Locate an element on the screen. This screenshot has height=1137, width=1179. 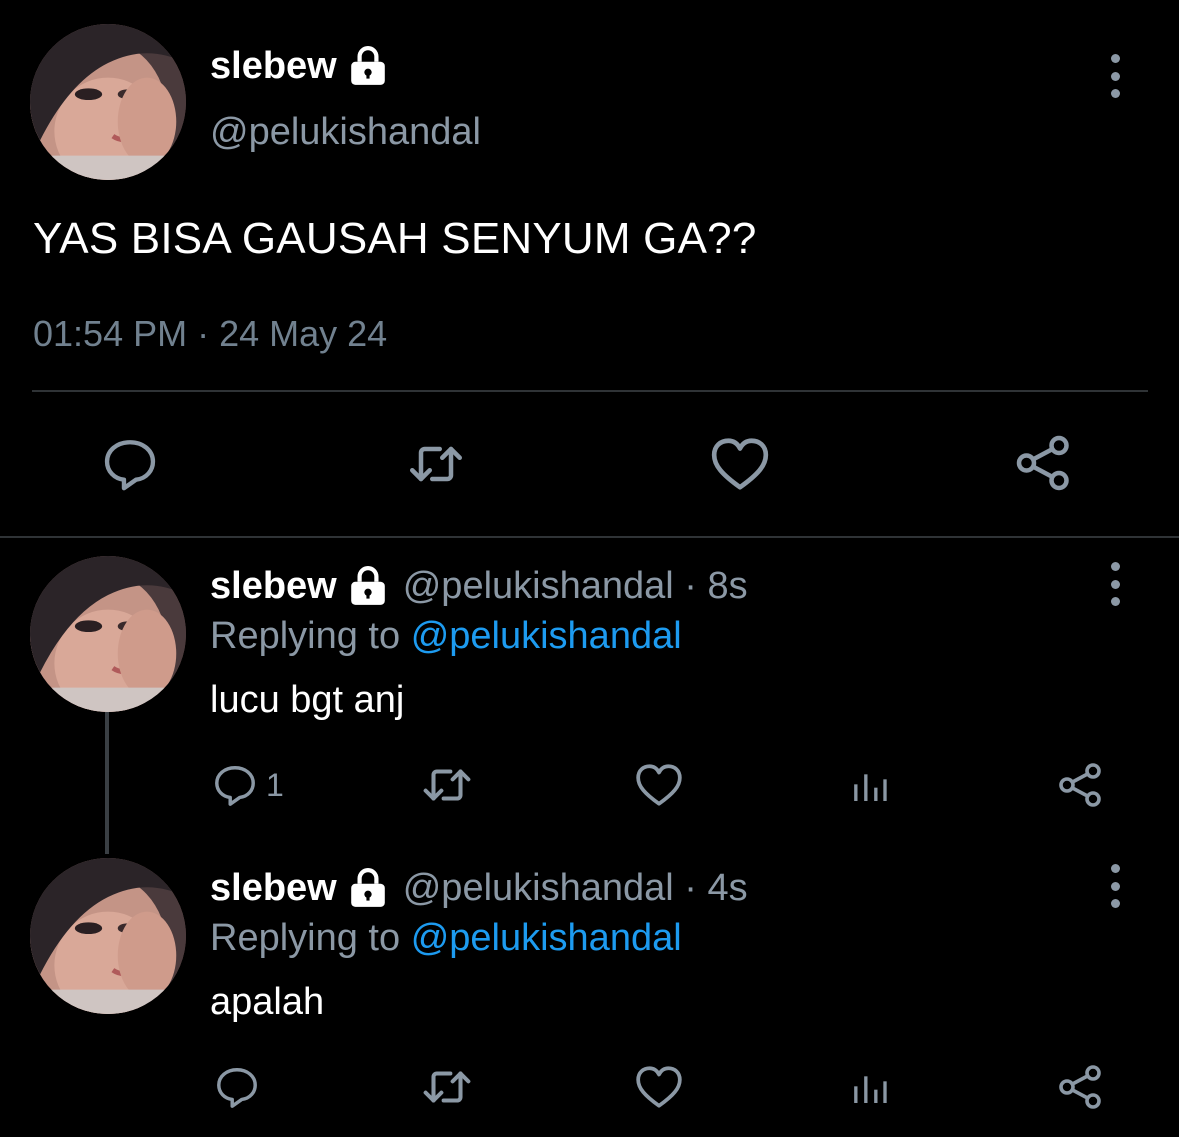
handle-time: @pelukishandal · 8s is located at coordinates (575, 586).